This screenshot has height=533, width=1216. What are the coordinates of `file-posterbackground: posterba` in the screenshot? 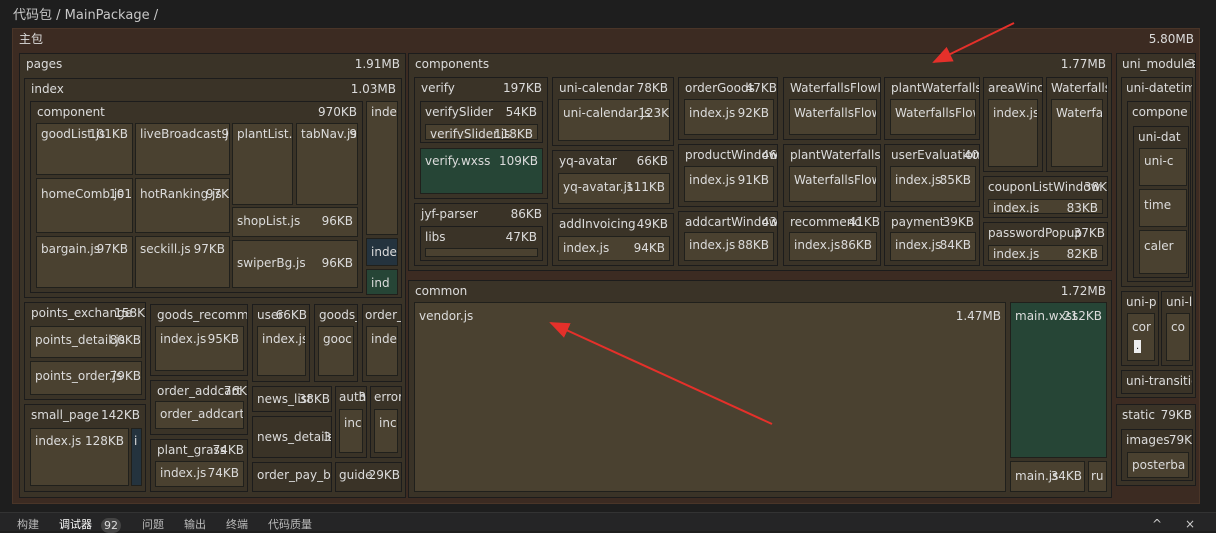 It's located at (1158, 465).